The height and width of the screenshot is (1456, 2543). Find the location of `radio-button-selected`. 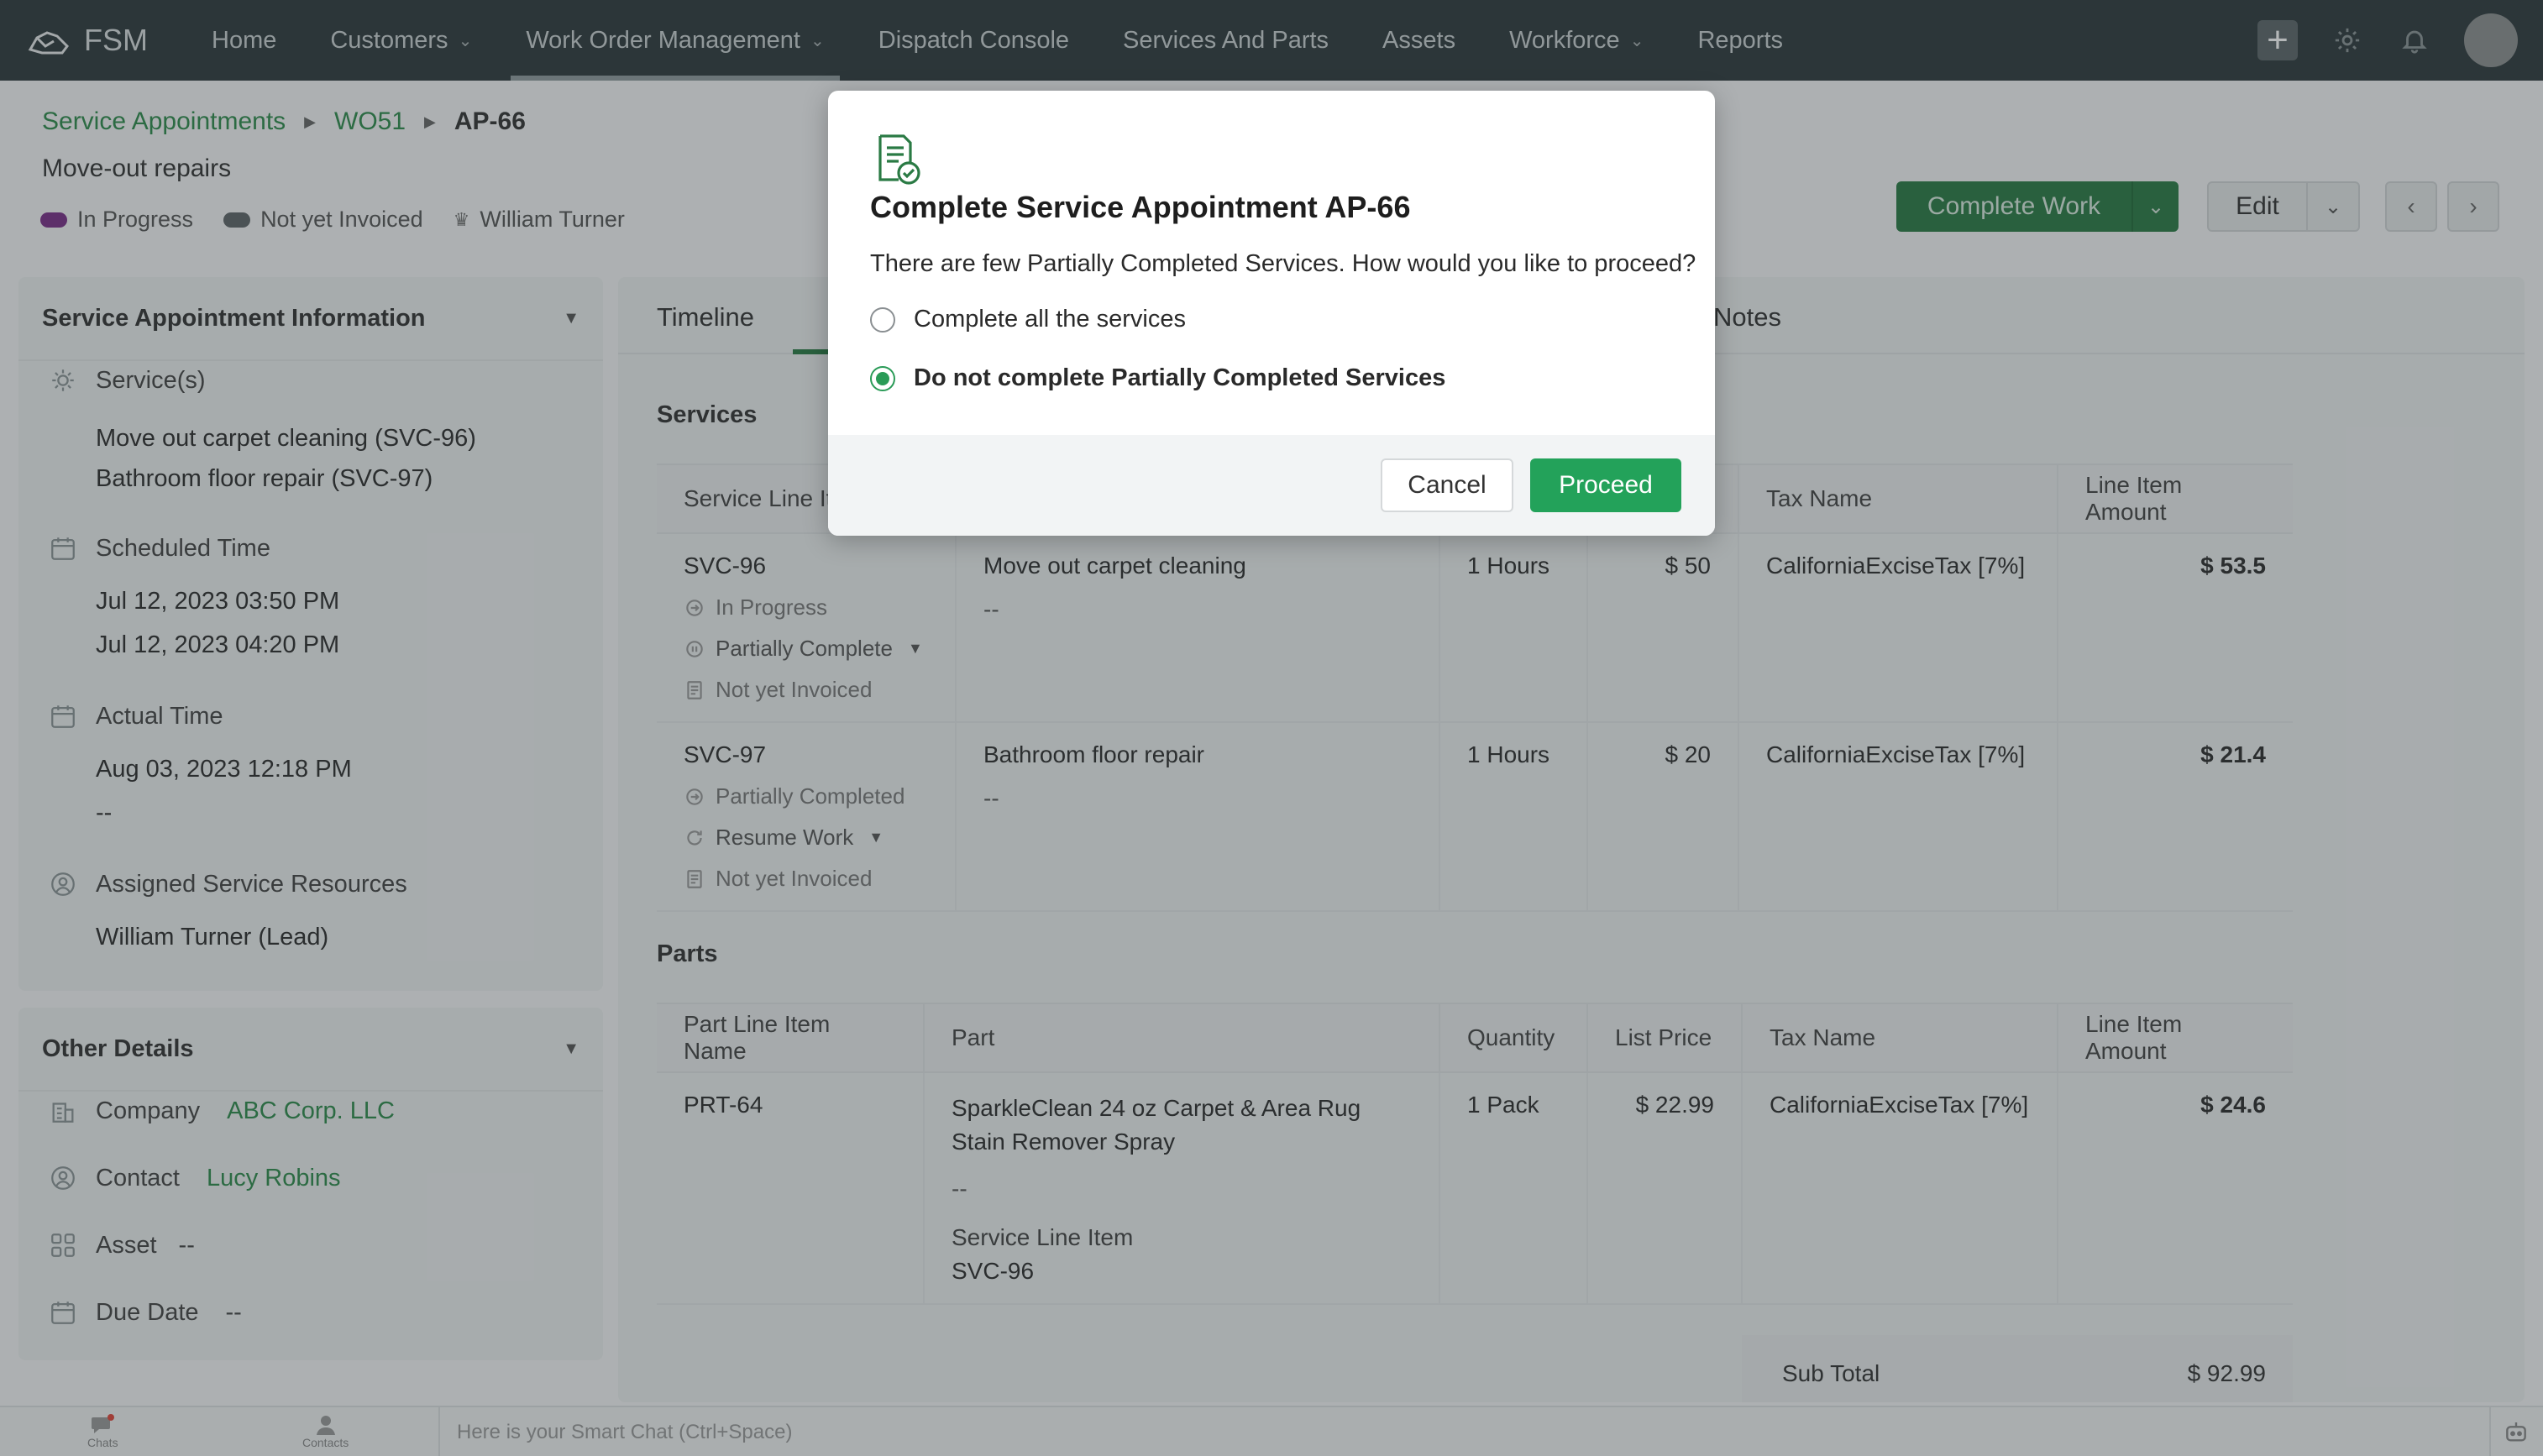

radio-button-selected is located at coordinates (883, 378).